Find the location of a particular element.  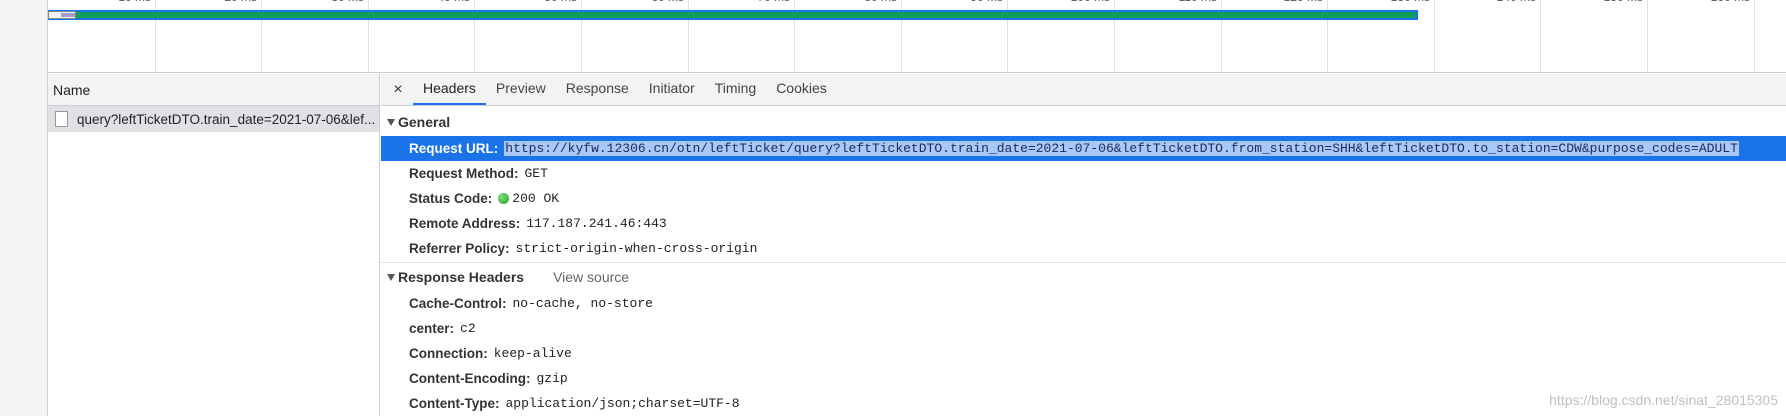

timeline-tick-label: 100 ms is located at coordinates (1092, 2).